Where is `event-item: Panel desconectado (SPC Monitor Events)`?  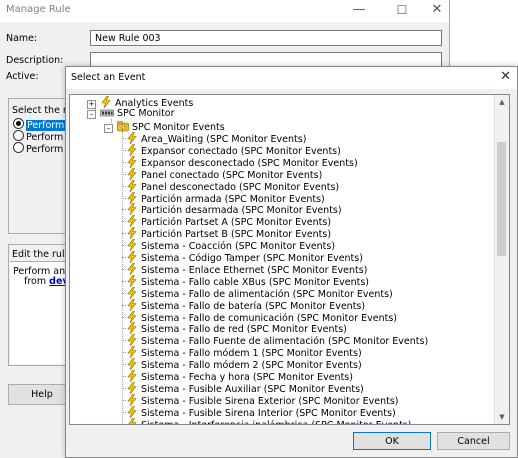 event-item: Panel desconectado (SPC Monitor Events) is located at coordinates (230, 186).